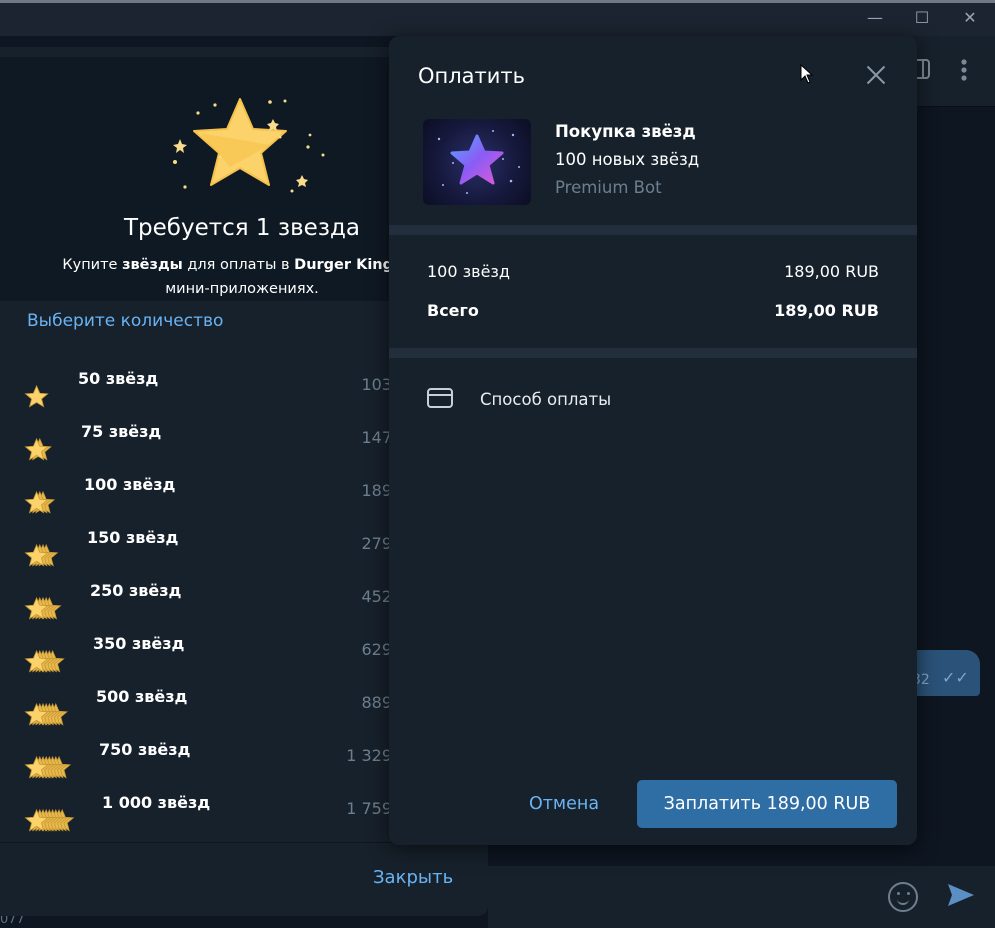  I want to click on star-pack-label: 75 звёзд, so click(121, 431).